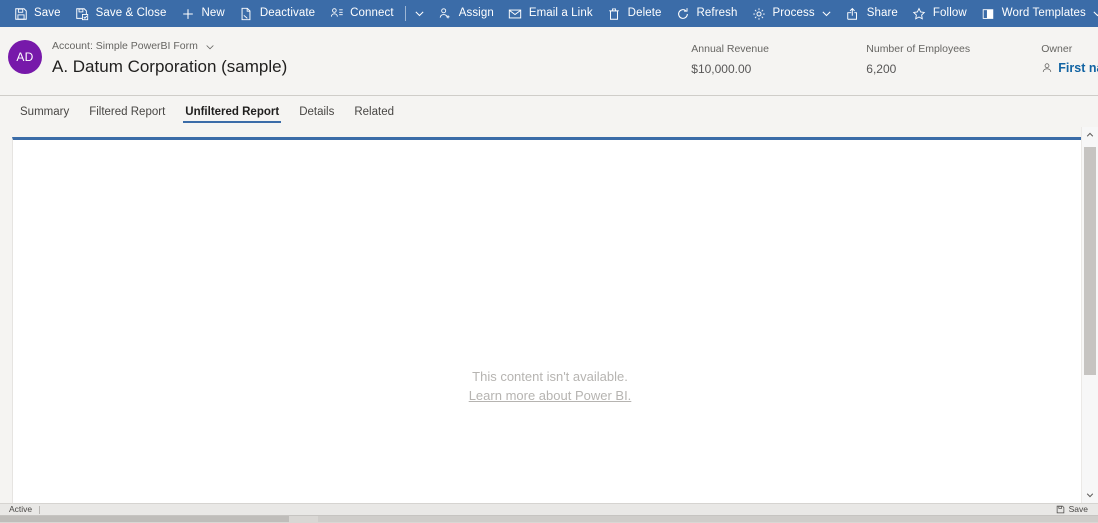 This screenshot has height=523, width=1098. Describe the element at coordinates (1090, 495) in the screenshot. I see `scroll-down-arrow-icon` at that location.